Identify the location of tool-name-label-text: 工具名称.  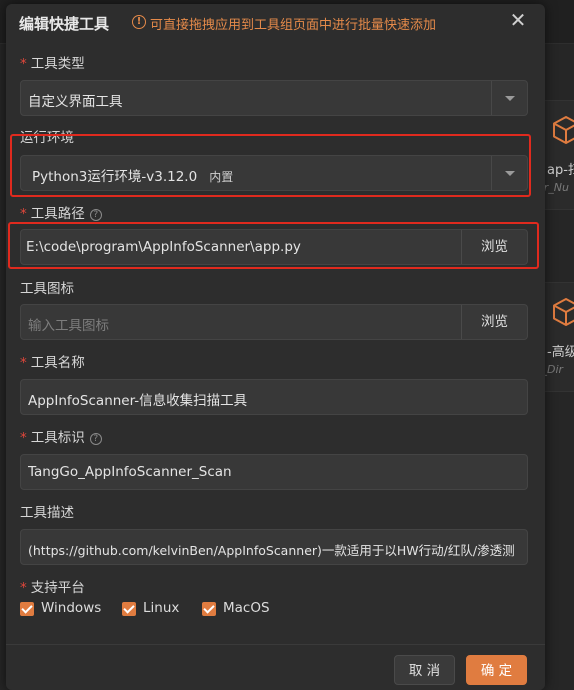
(57, 363).